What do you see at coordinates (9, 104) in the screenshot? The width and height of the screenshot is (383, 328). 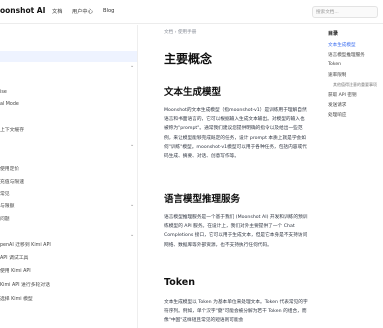 I see `sidebar-item: al Mode` at bounding box center [9, 104].